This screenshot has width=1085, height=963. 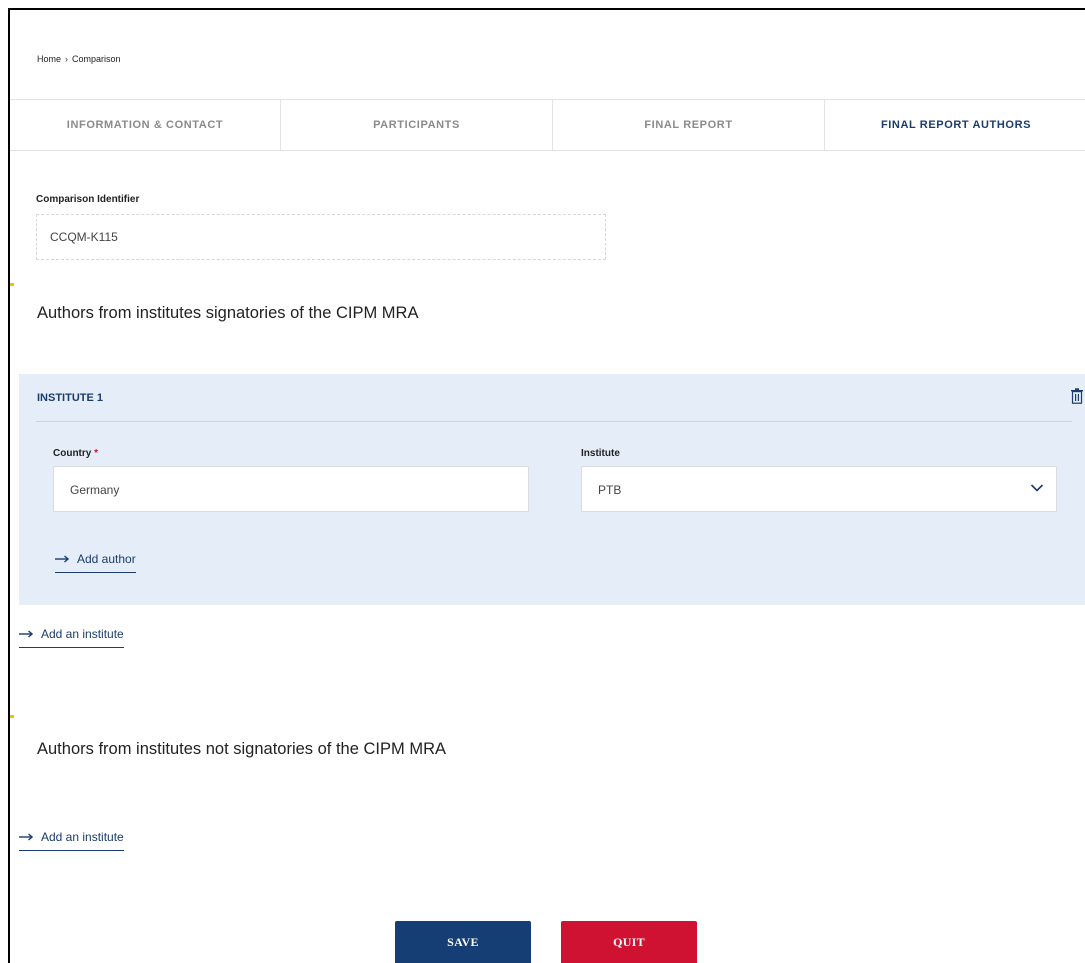 I want to click on institute-select: PTB, so click(x=819, y=489).